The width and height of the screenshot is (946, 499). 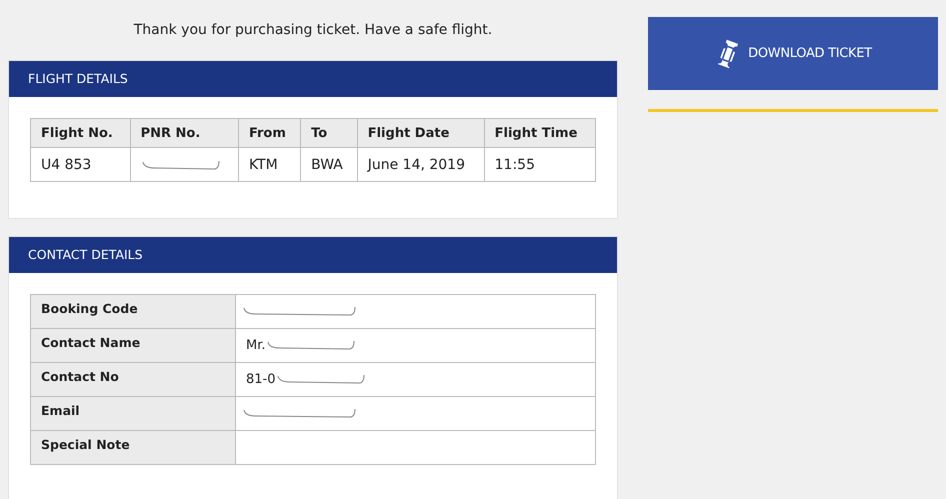 I want to click on column-header: Flight Time, so click(x=540, y=133).